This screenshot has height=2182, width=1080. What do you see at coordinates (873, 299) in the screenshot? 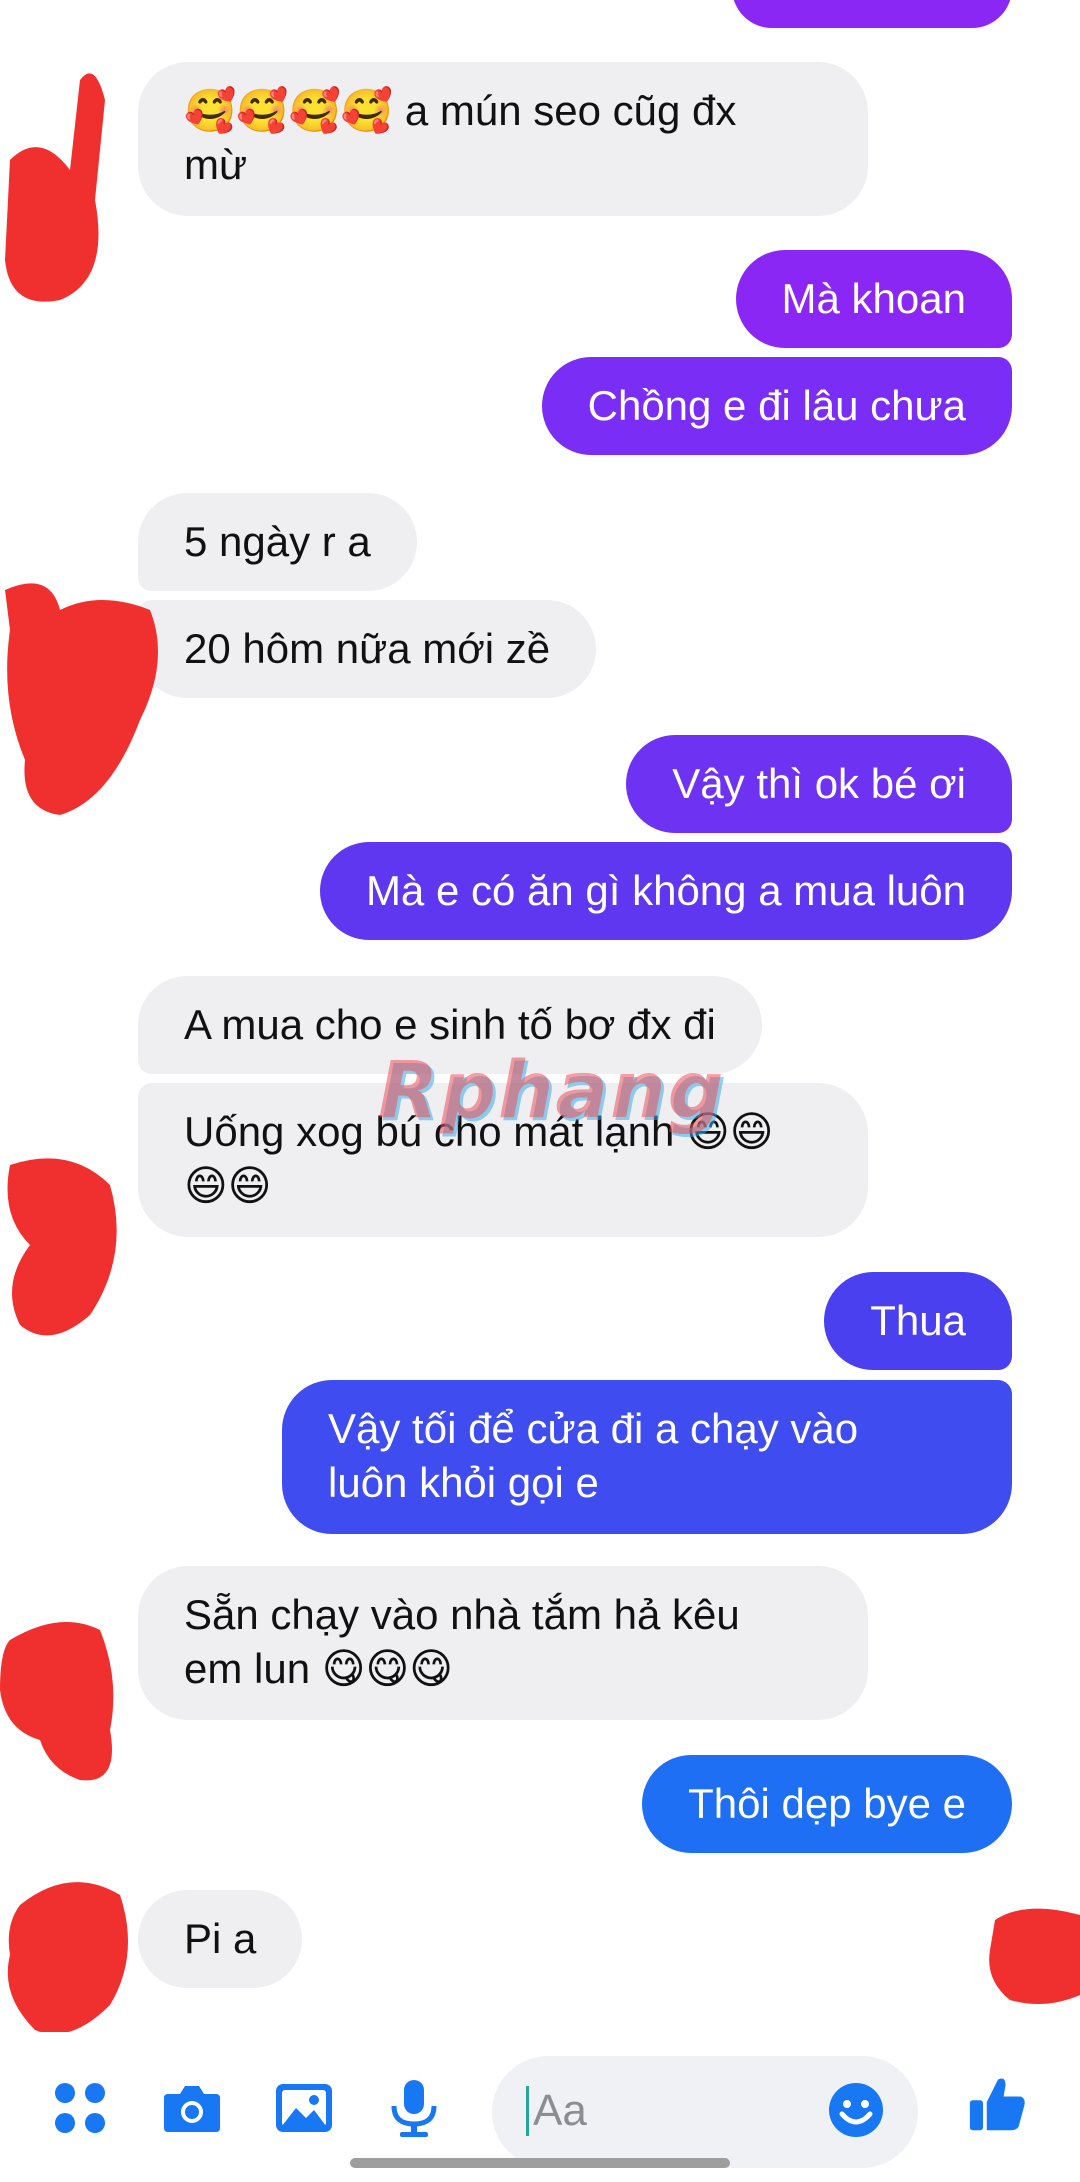
I see `message-outgoing: Mà khoan` at bounding box center [873, 299].